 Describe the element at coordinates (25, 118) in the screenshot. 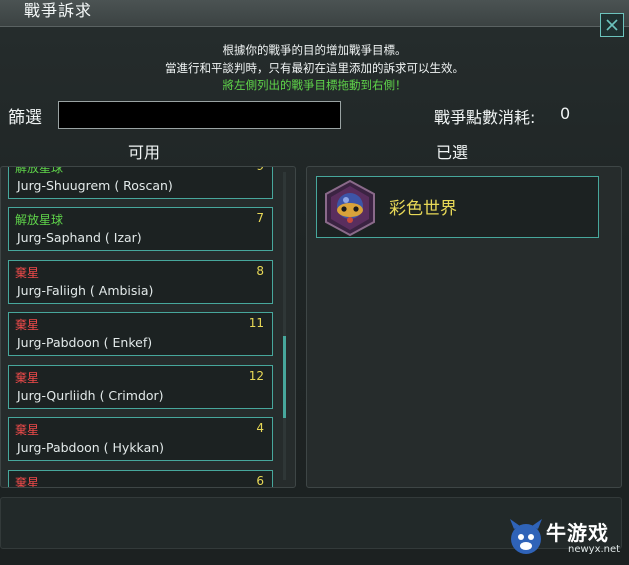

I see `filter-label: 篩選` at that location.